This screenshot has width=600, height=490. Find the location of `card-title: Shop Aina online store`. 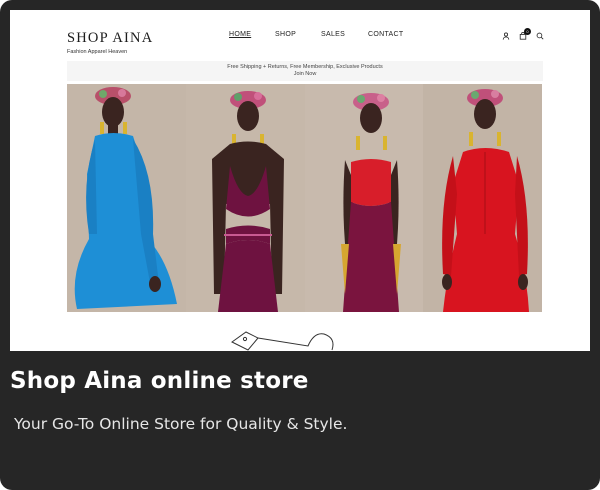

card-title: Shop Aina online store is located at coordinates (159, 381).